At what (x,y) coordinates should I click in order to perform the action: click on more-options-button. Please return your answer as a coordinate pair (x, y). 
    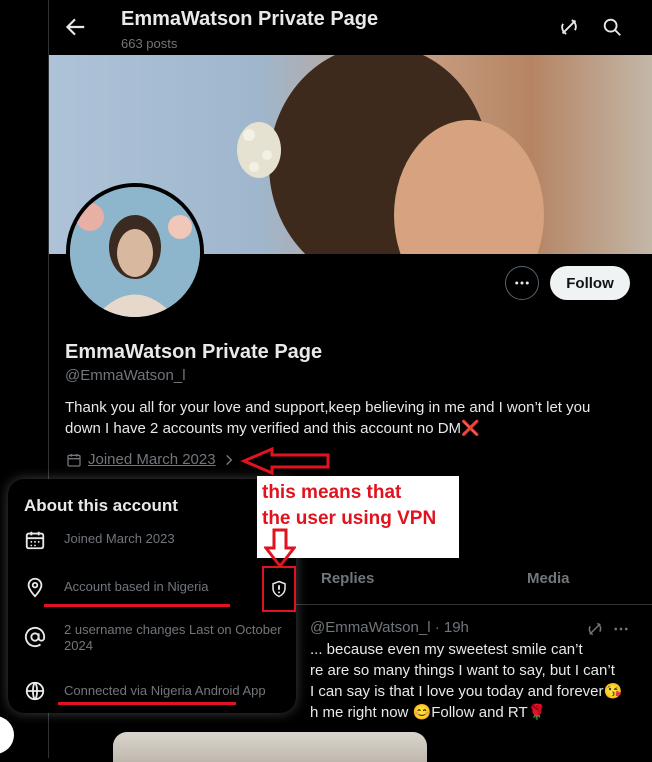
    Looking at the image, I should click on (522, 283).